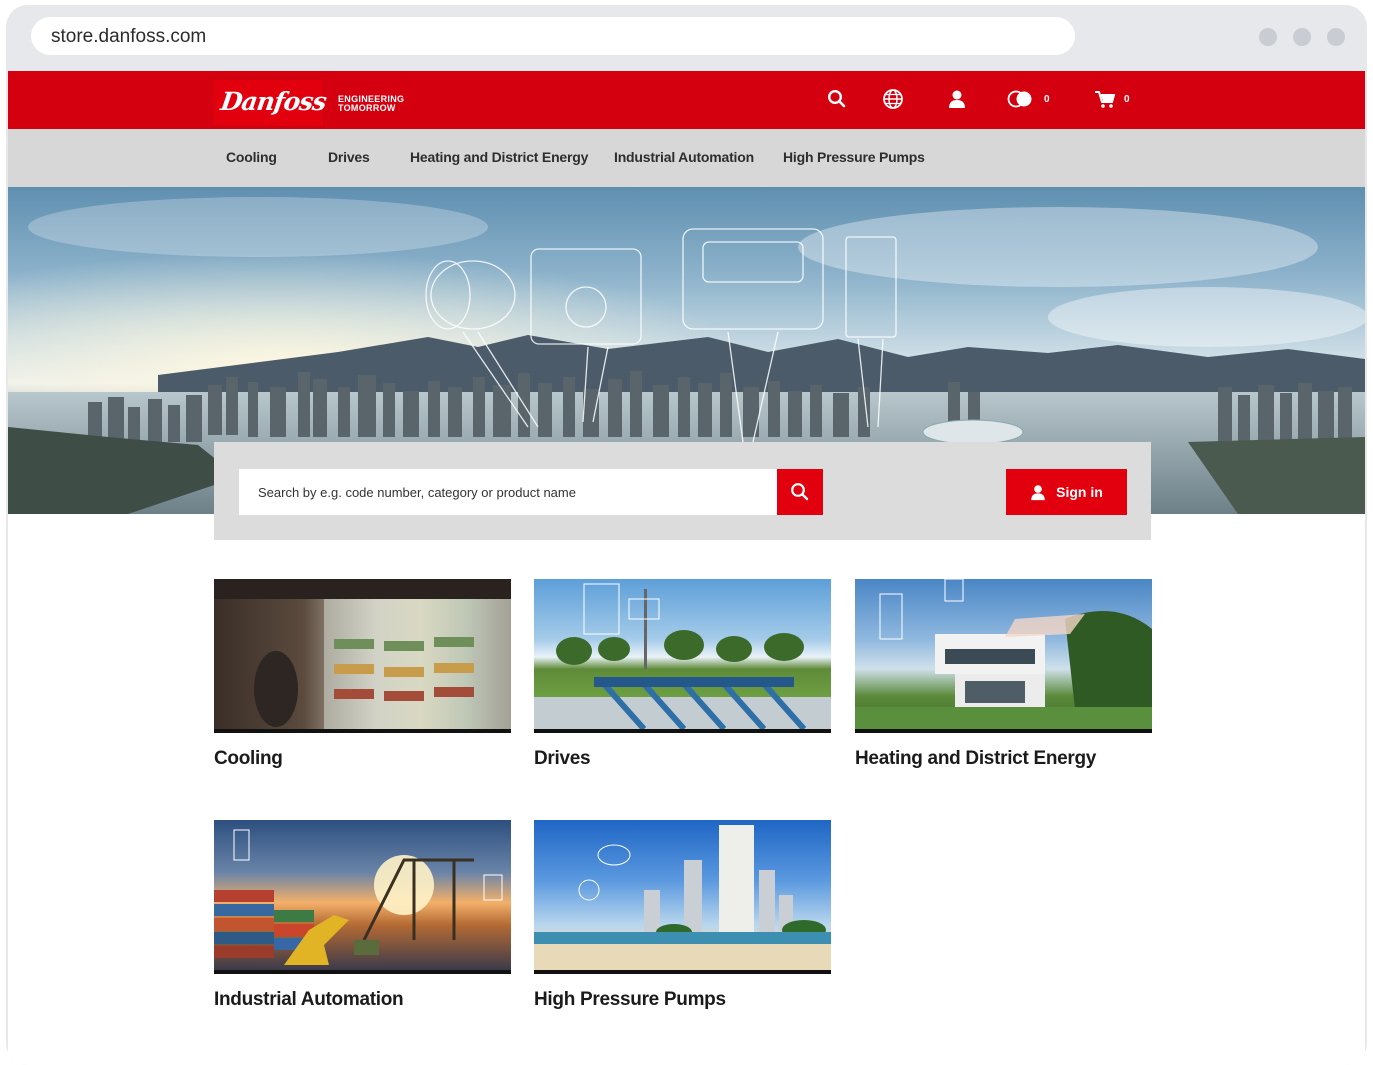 The width and height of the screenshot is (1373, 1065). I want to click on category-label: High Pressure Pumps, so click(630, 999).